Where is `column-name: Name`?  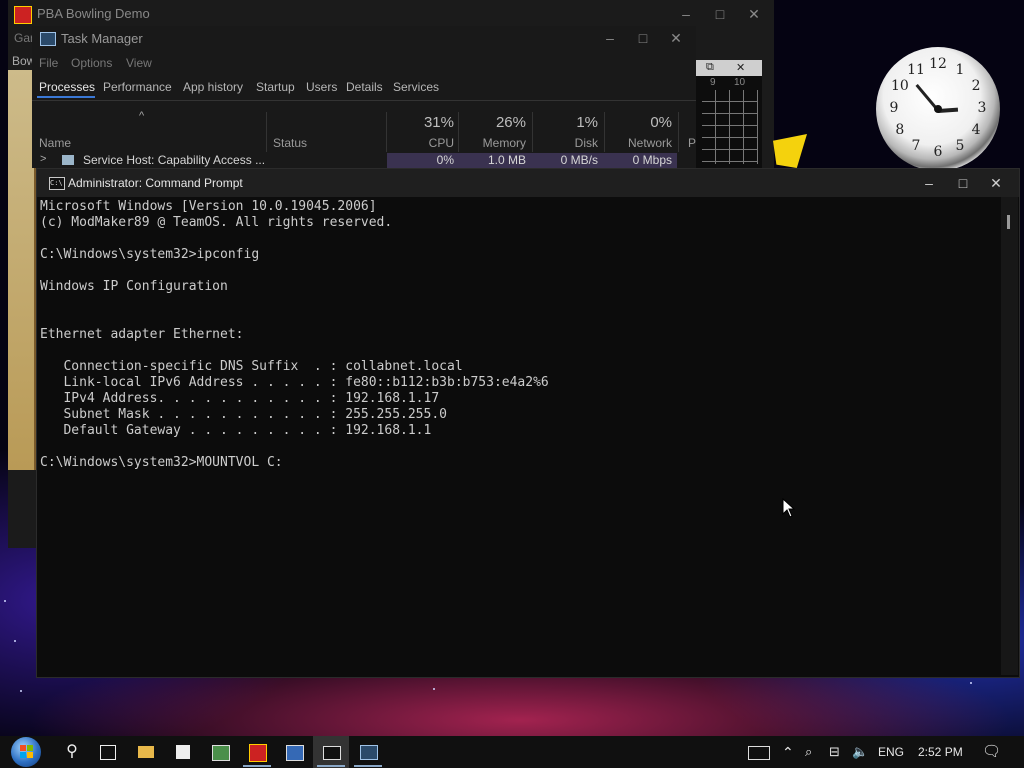 column-name: Name is located at coordinates (55, 143).